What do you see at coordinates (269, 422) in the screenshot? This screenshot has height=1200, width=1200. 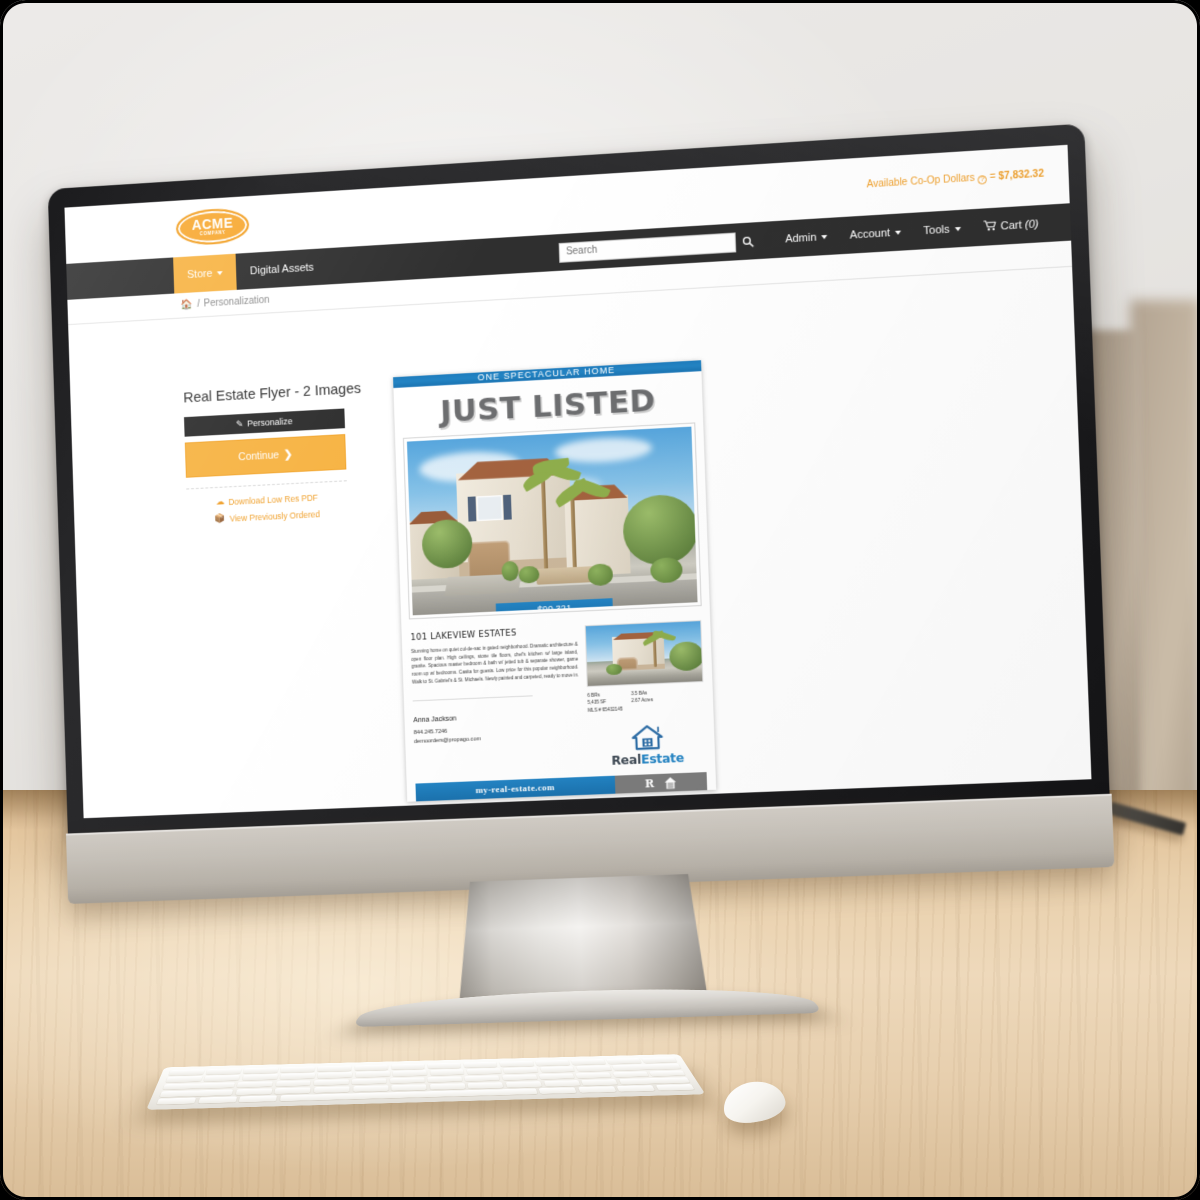 I see `personalize-label: Personalize` at bounding box center [269, 422].